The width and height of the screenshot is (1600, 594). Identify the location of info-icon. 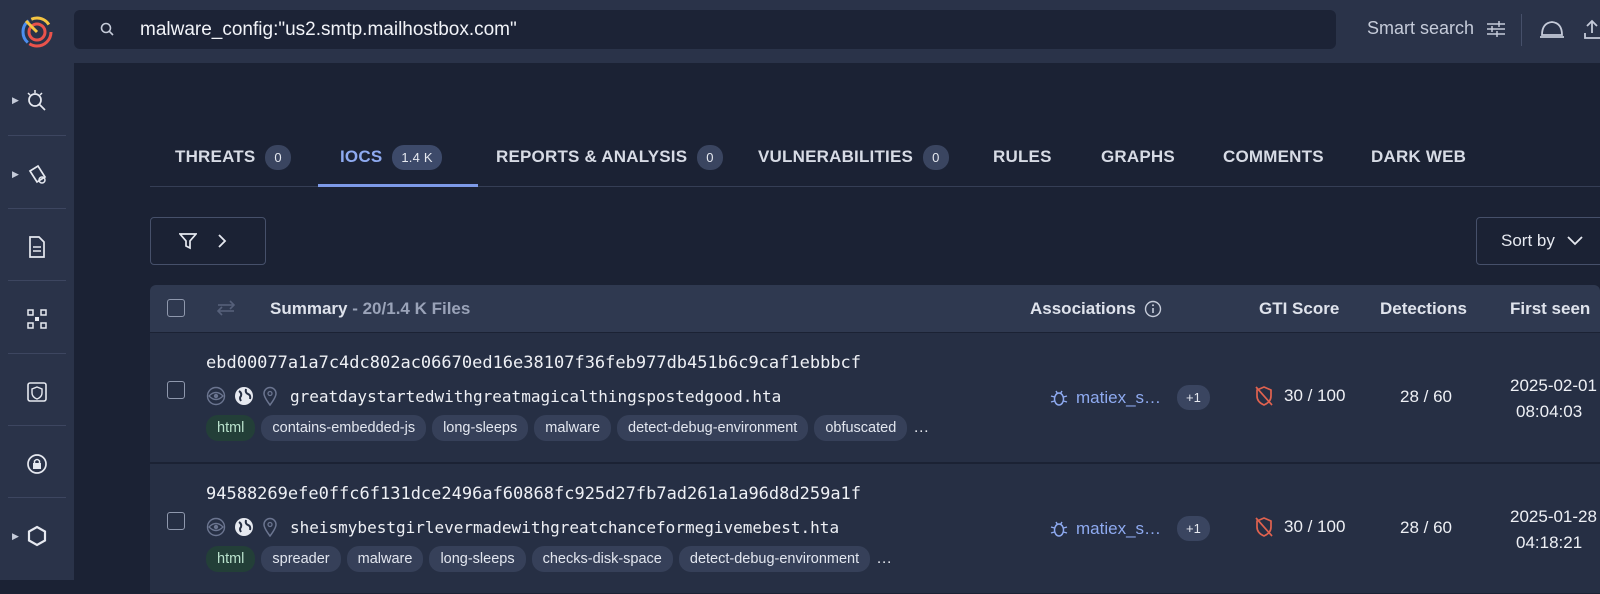
(1153, 309).